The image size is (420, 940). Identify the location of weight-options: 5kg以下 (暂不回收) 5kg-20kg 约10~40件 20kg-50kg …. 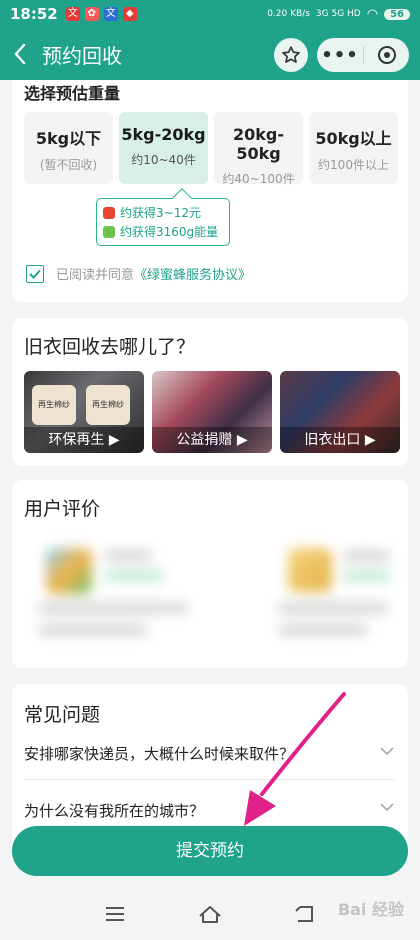
(213, 149).